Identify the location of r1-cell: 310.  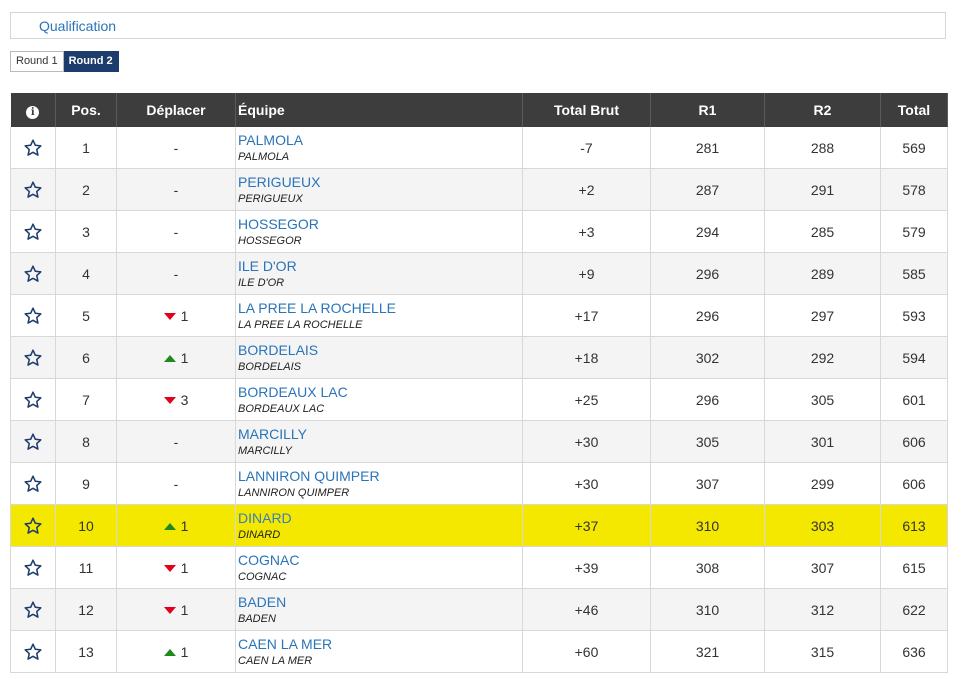
(707, 609).